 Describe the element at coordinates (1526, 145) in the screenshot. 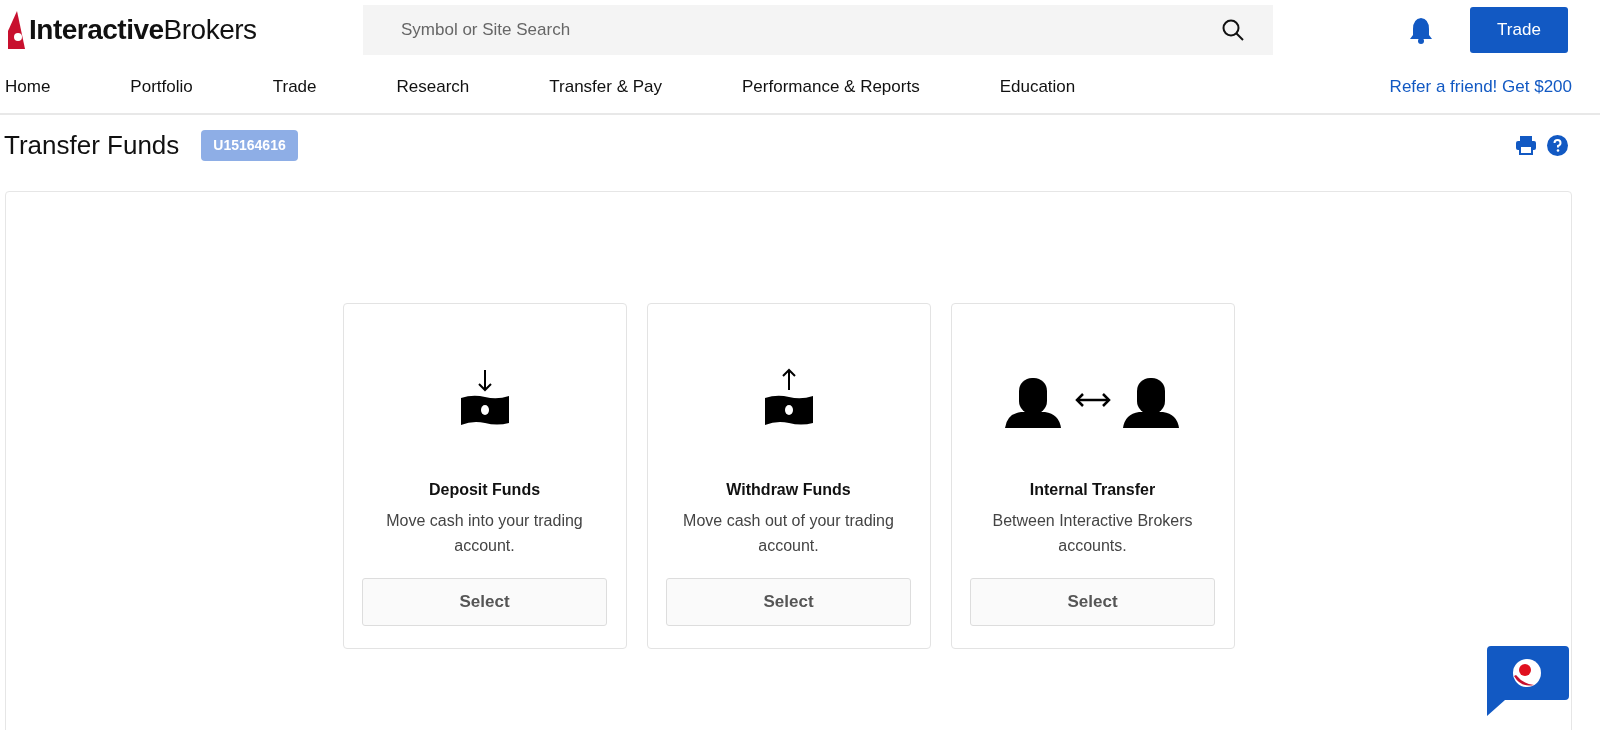

I see `print-icon` at that location.